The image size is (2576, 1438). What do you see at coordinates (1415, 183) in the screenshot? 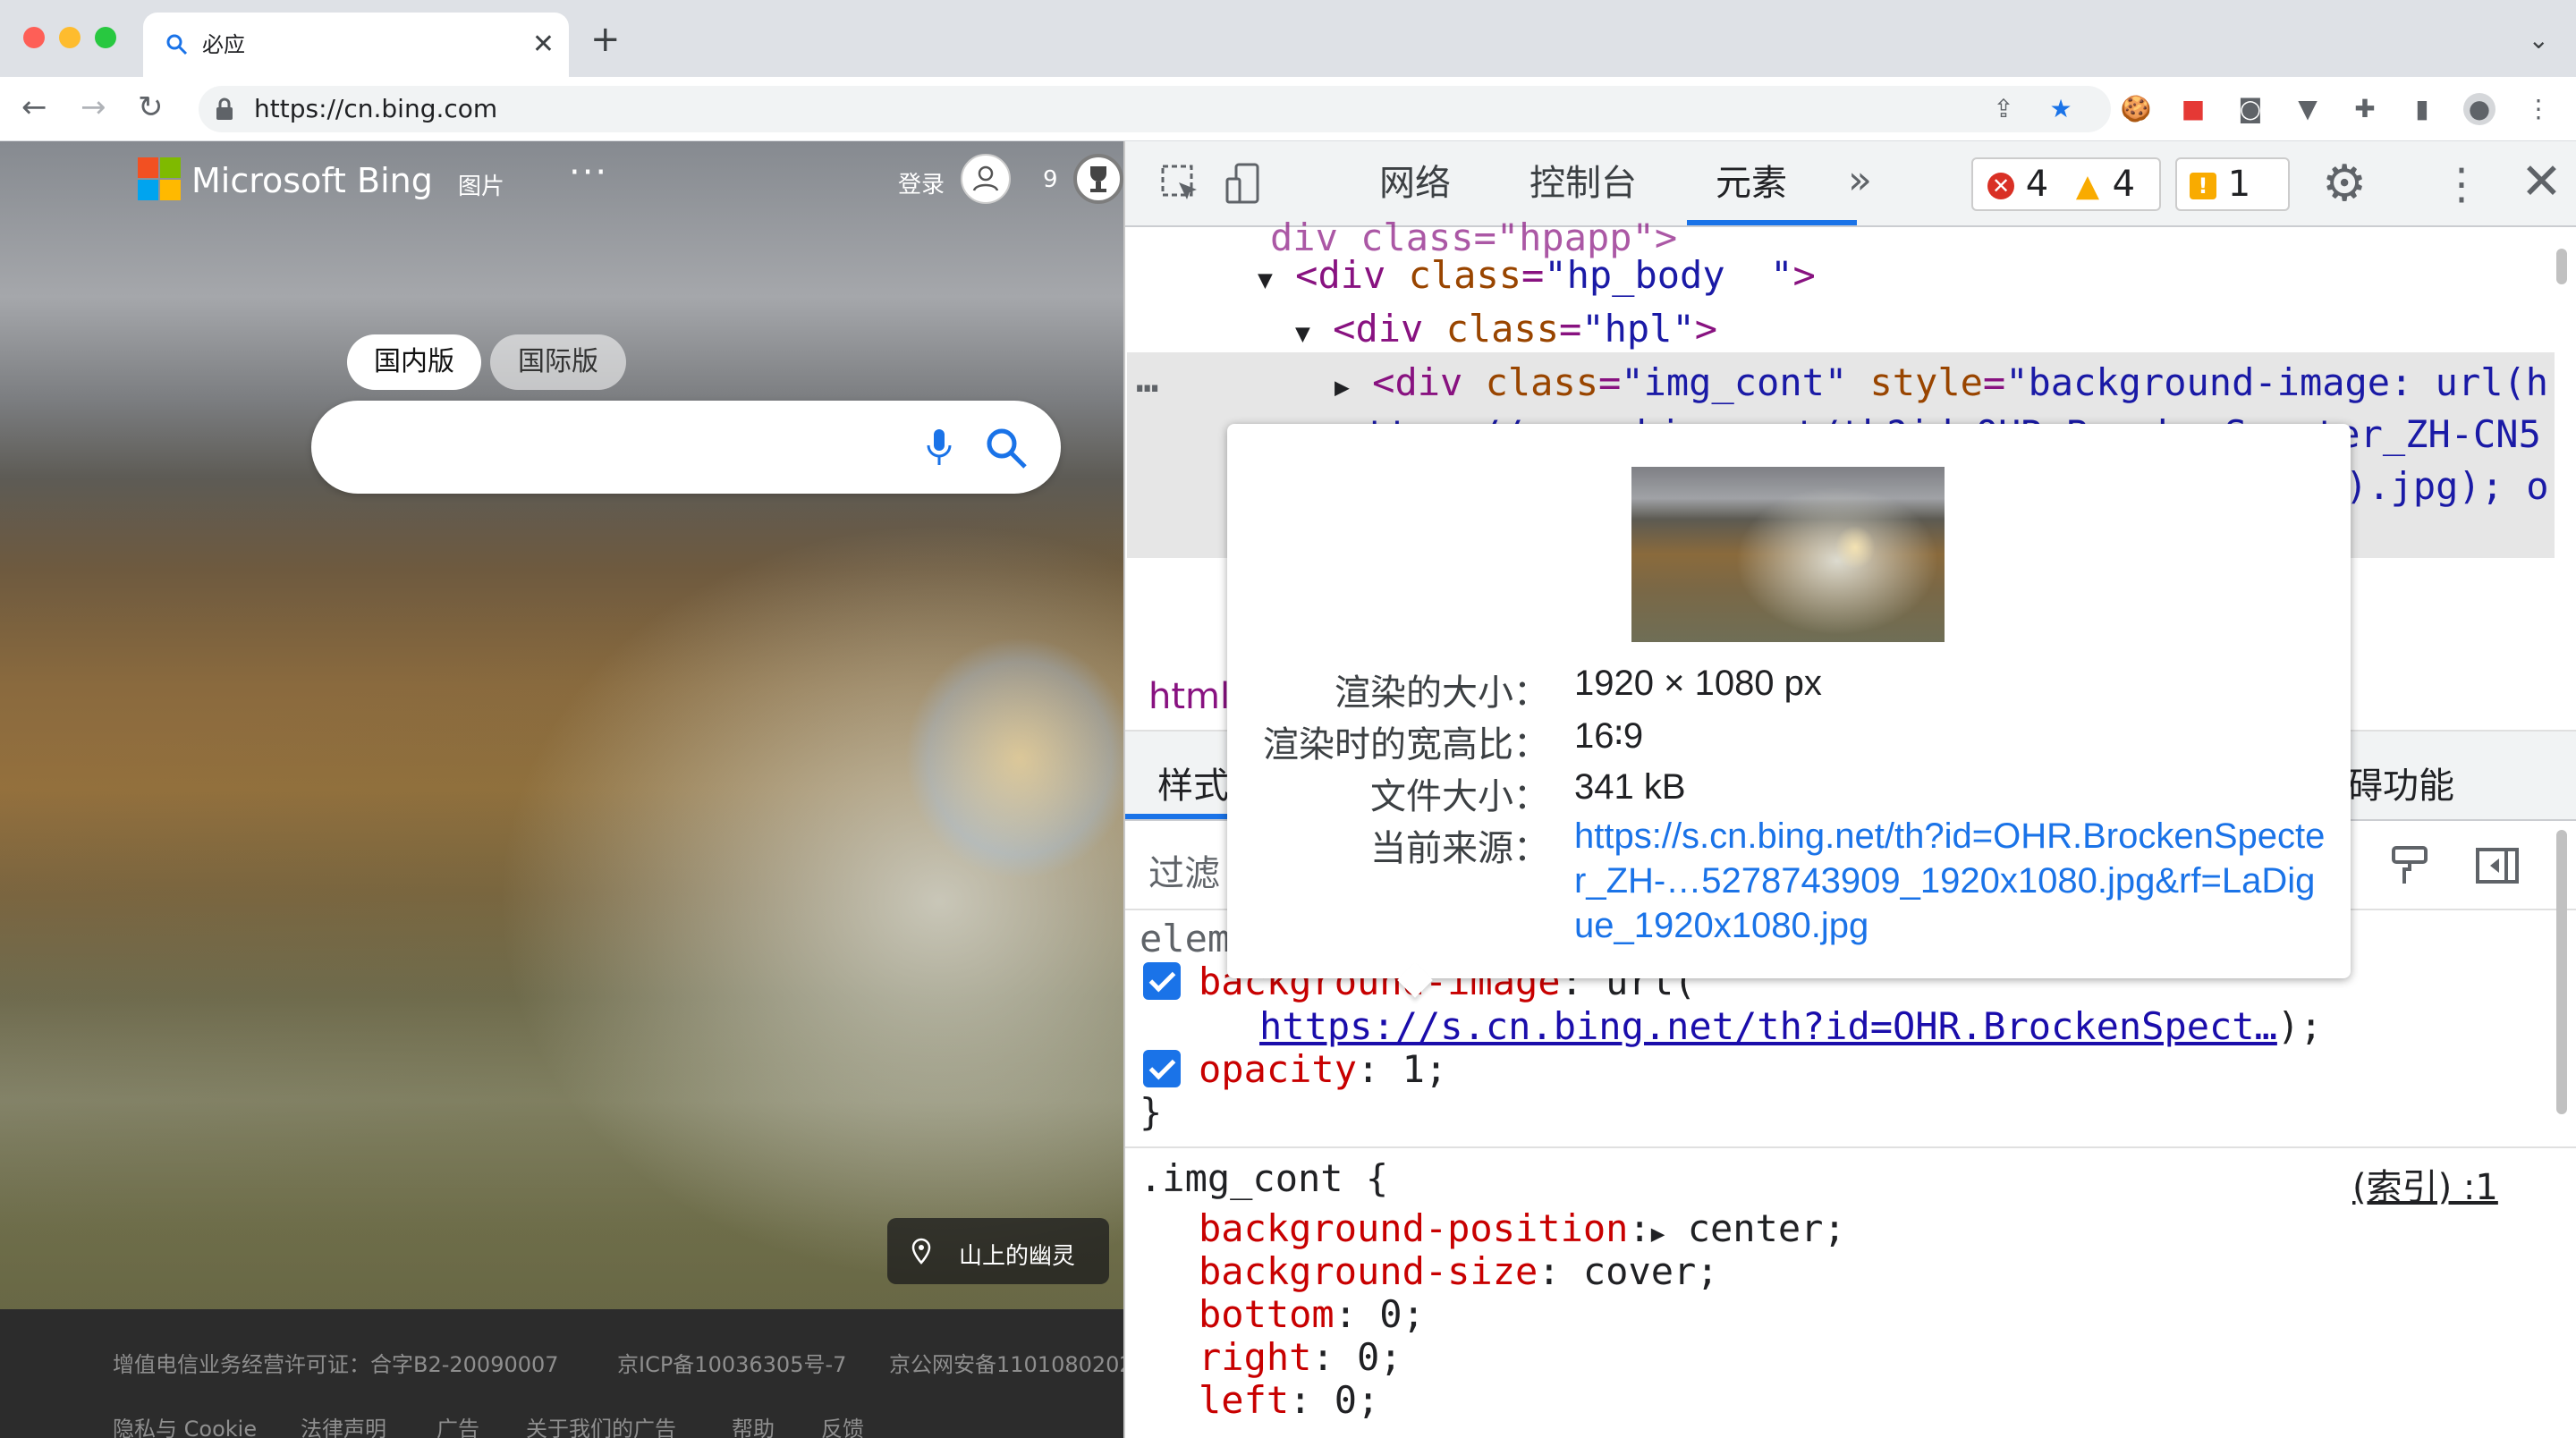
I see `tab-network: 网络` at bounding box center [1415, 183].